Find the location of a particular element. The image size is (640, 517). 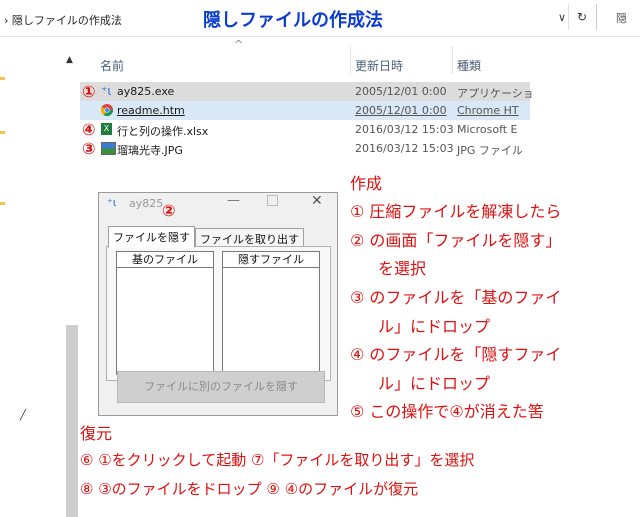

column-header-date: 更新日時 is located at coordinates (379, 65).